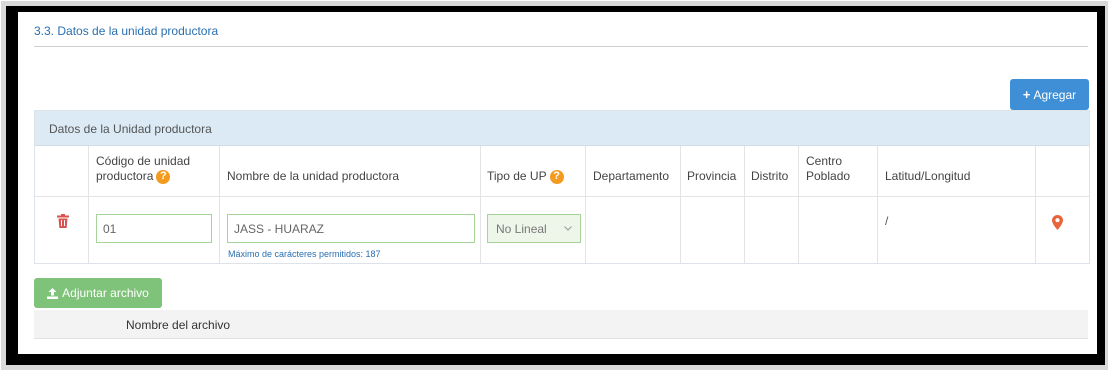 This screenshot has width=1110, height=376. What do you see at coordinates (154, 228) in the screenshot?
I see `codigo-input: 01` at bounding box center [154, 228].